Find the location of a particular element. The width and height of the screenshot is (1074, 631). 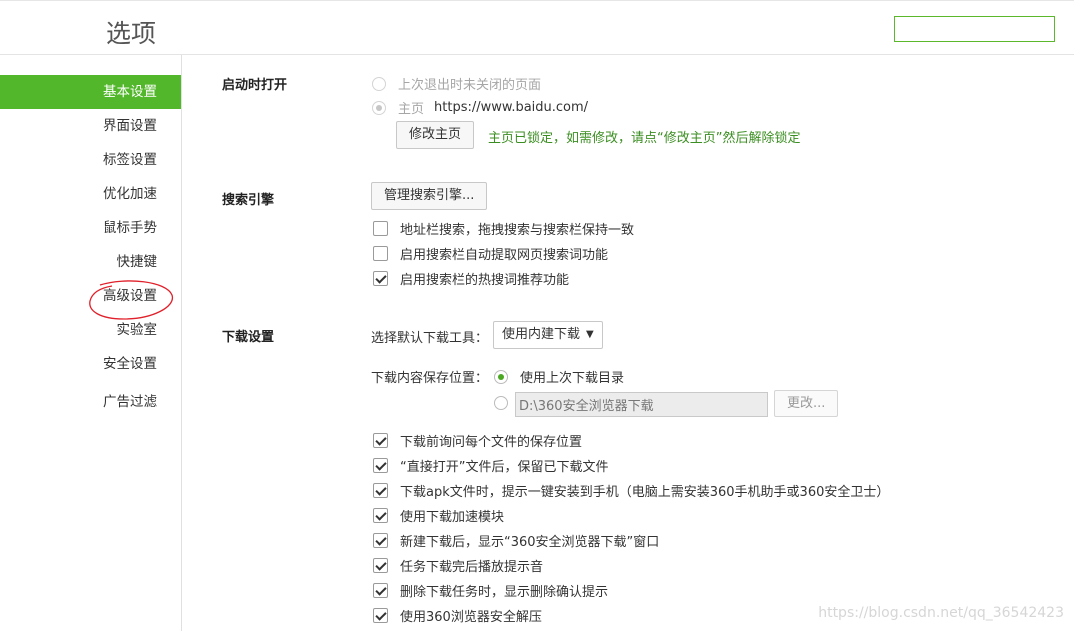

homepage-locked-note: 主页已锁定，如需修改，请点“修改主页”然后解除锁定 is located at coordinates (644, 138).